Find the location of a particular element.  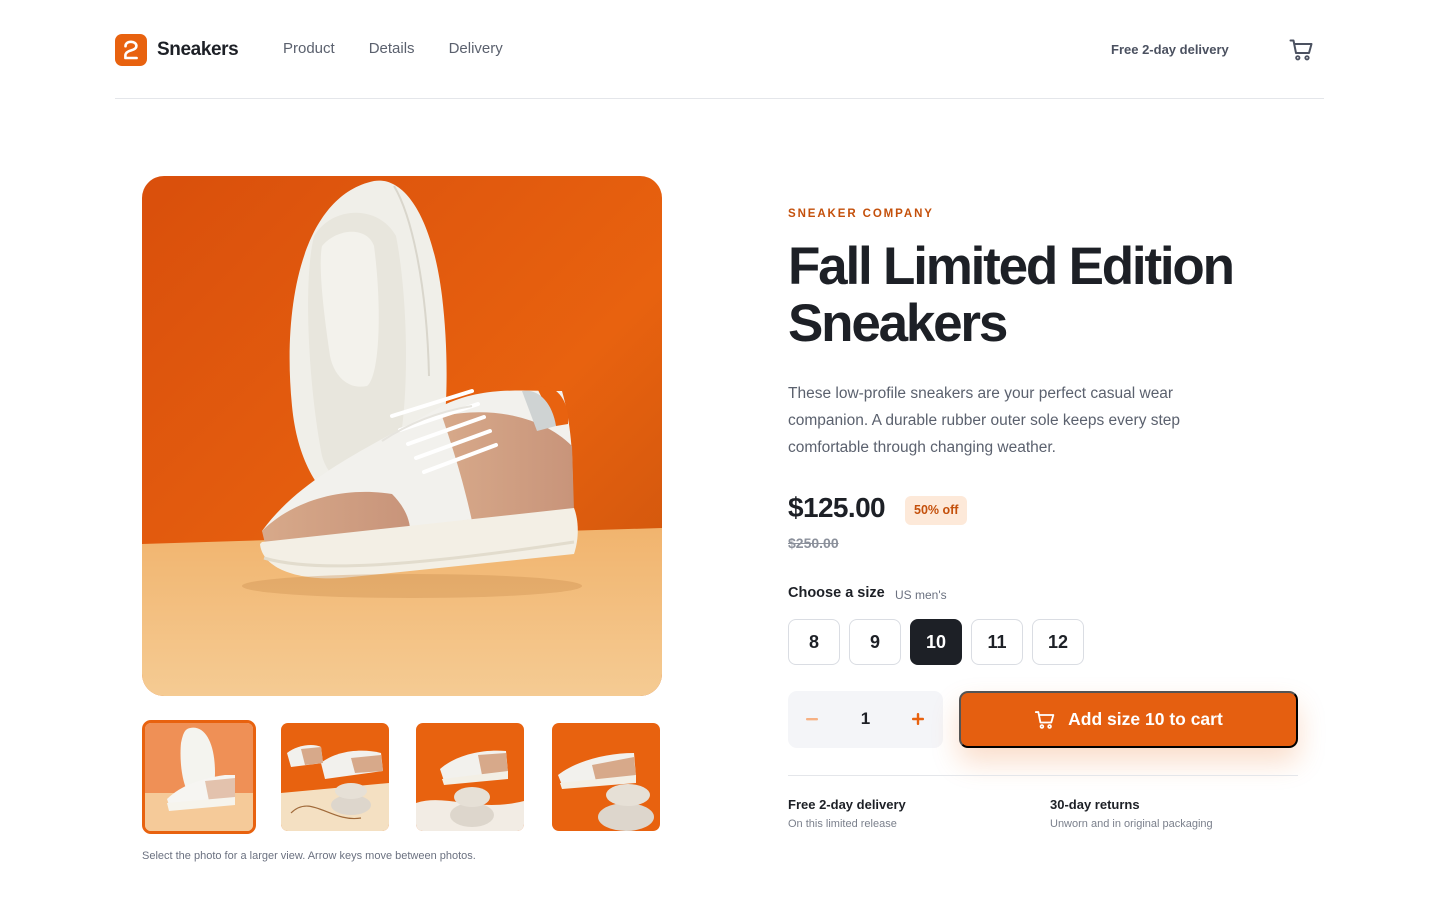

nav-link-product: Product is located at coordinates (309, 48).